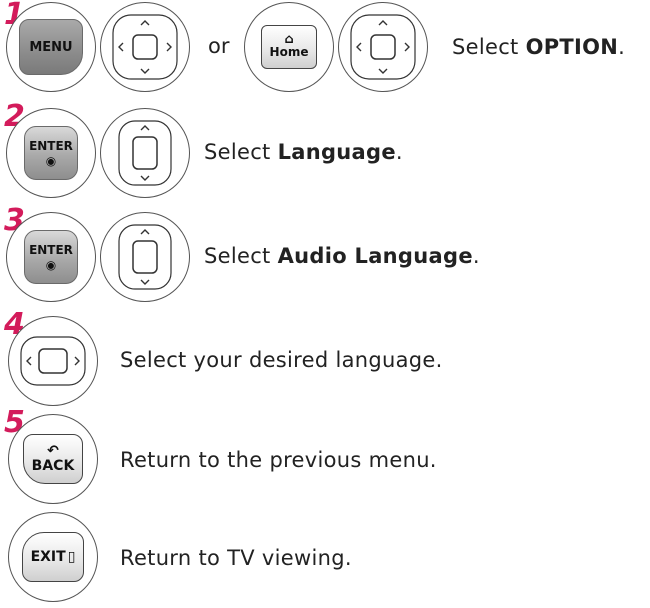  I want to click on exit-instruction: Return to TV viewing., so click(236, 558).